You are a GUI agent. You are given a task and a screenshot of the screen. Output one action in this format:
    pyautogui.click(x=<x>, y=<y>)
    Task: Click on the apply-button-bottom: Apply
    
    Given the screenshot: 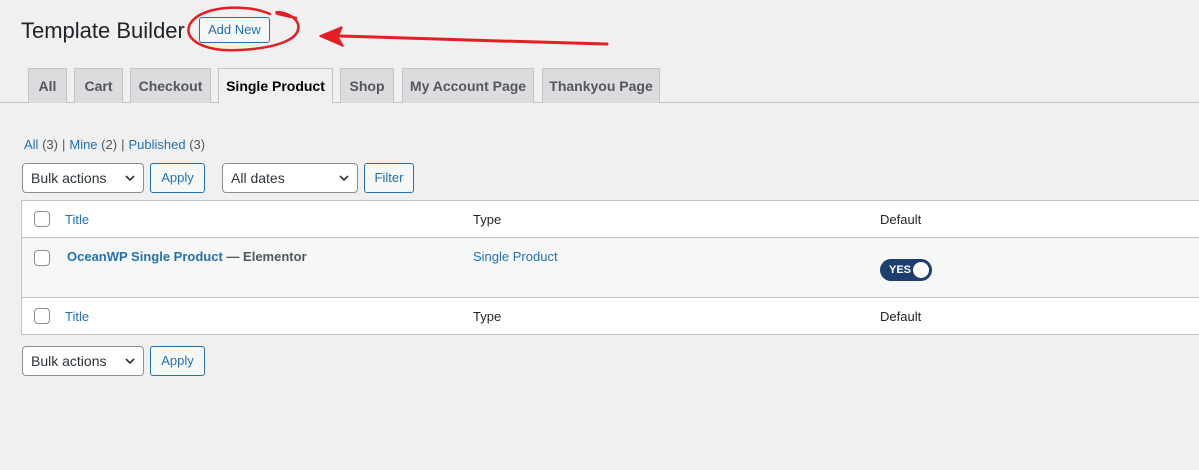 What is the action you would take?
    pyautogui.click(x=177, y=361)
    